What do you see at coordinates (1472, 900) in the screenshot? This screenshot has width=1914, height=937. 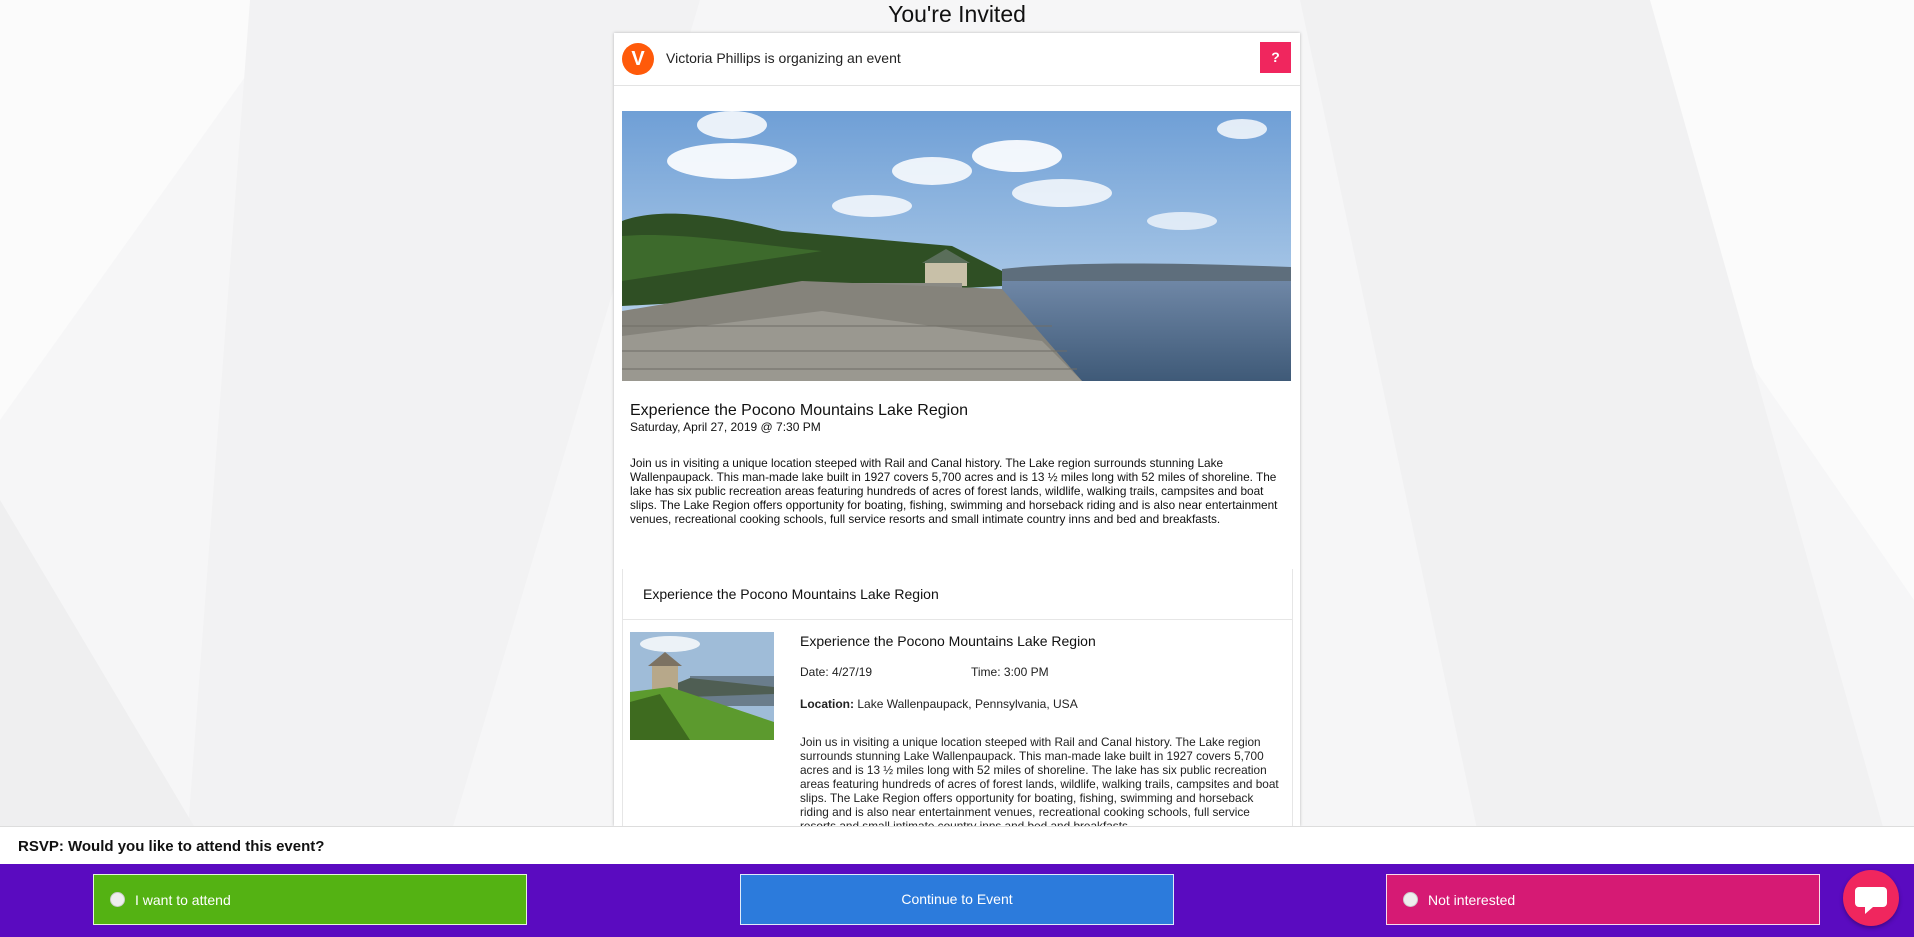 I see `not-interested-button-label: Not interested` at bounding box center [1472, 900].